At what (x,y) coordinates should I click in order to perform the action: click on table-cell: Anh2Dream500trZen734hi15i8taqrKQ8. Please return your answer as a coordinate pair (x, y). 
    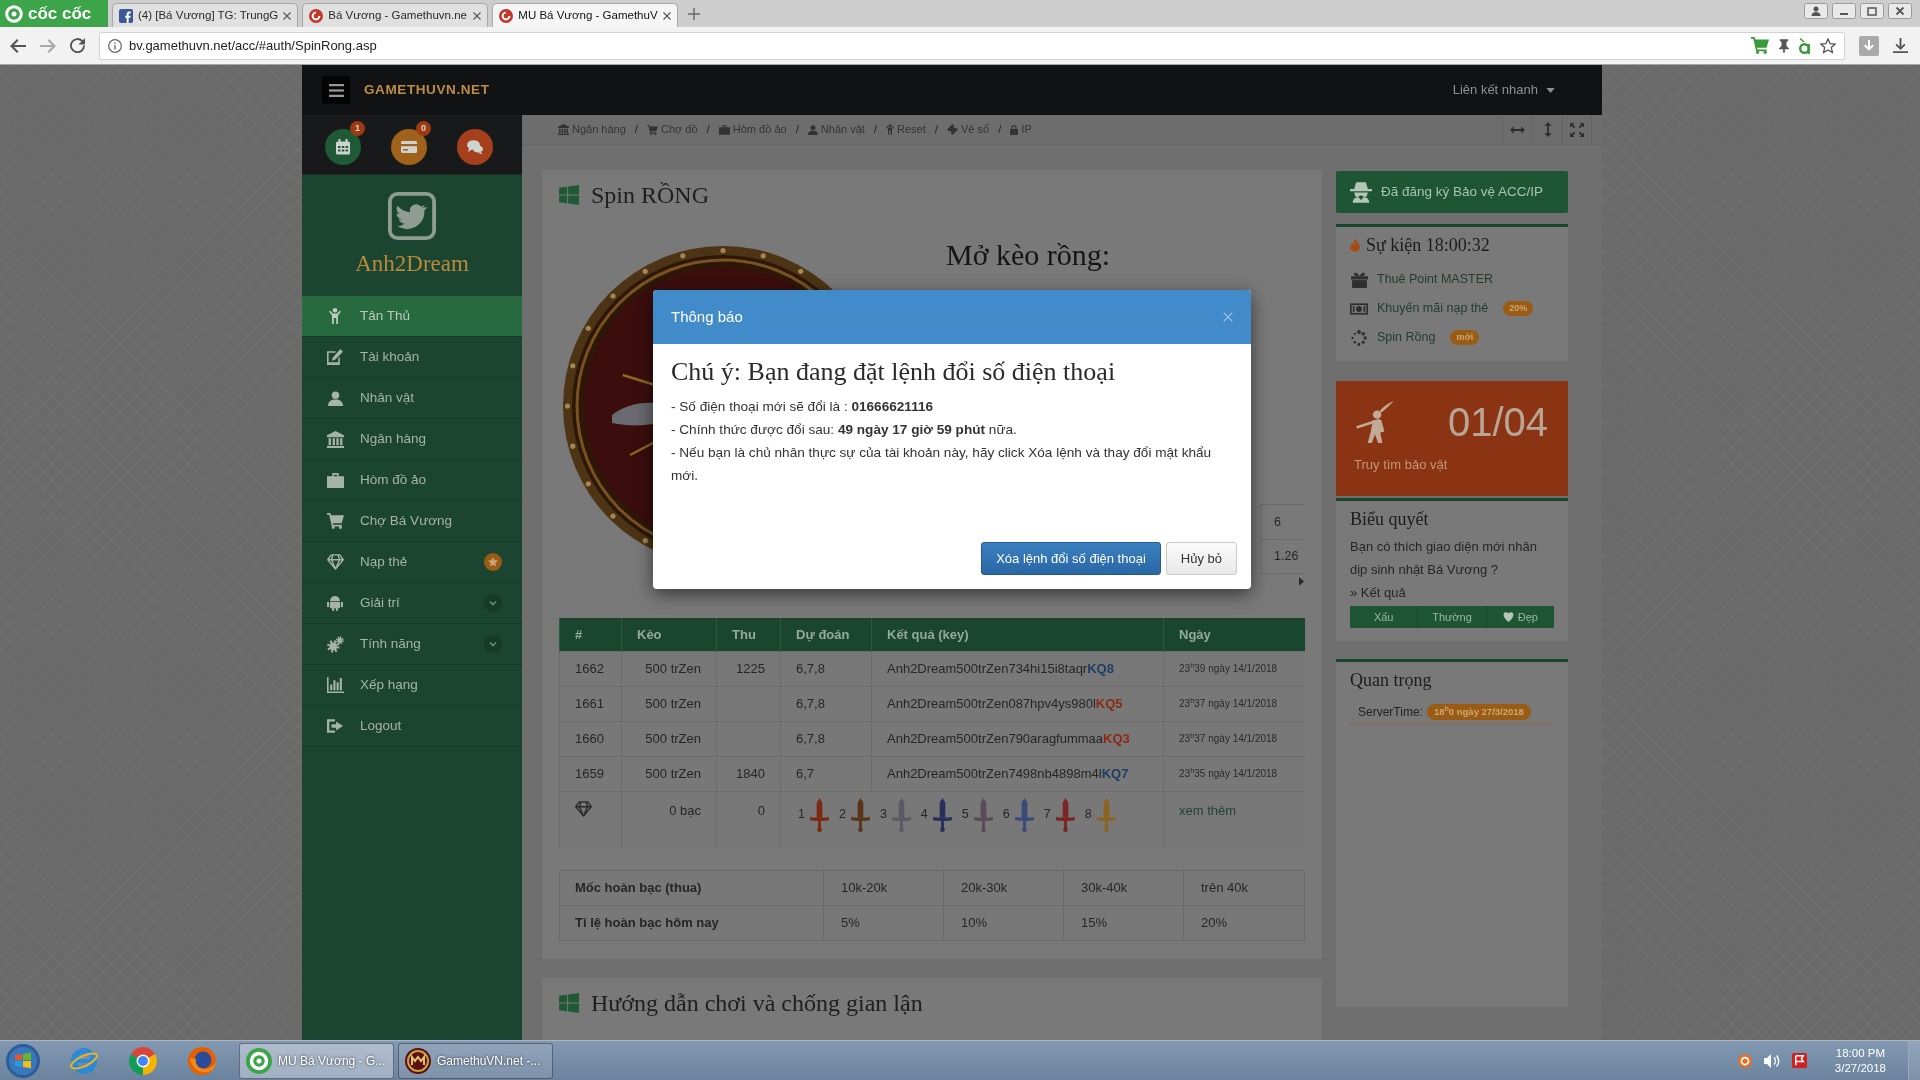
    Looking at the image, I should click on (1017, 668).